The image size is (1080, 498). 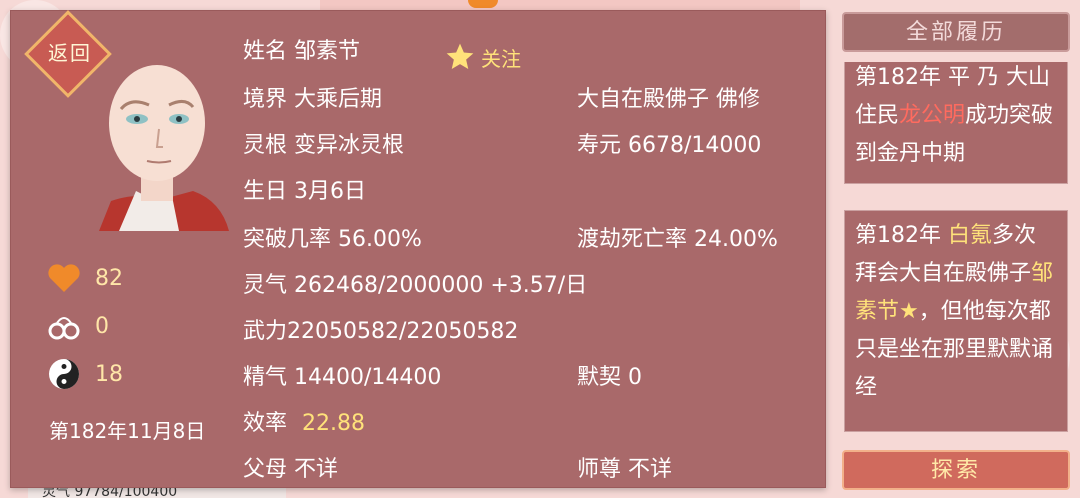 I want to click on background-heart-icon, so click(x=483, y=4).